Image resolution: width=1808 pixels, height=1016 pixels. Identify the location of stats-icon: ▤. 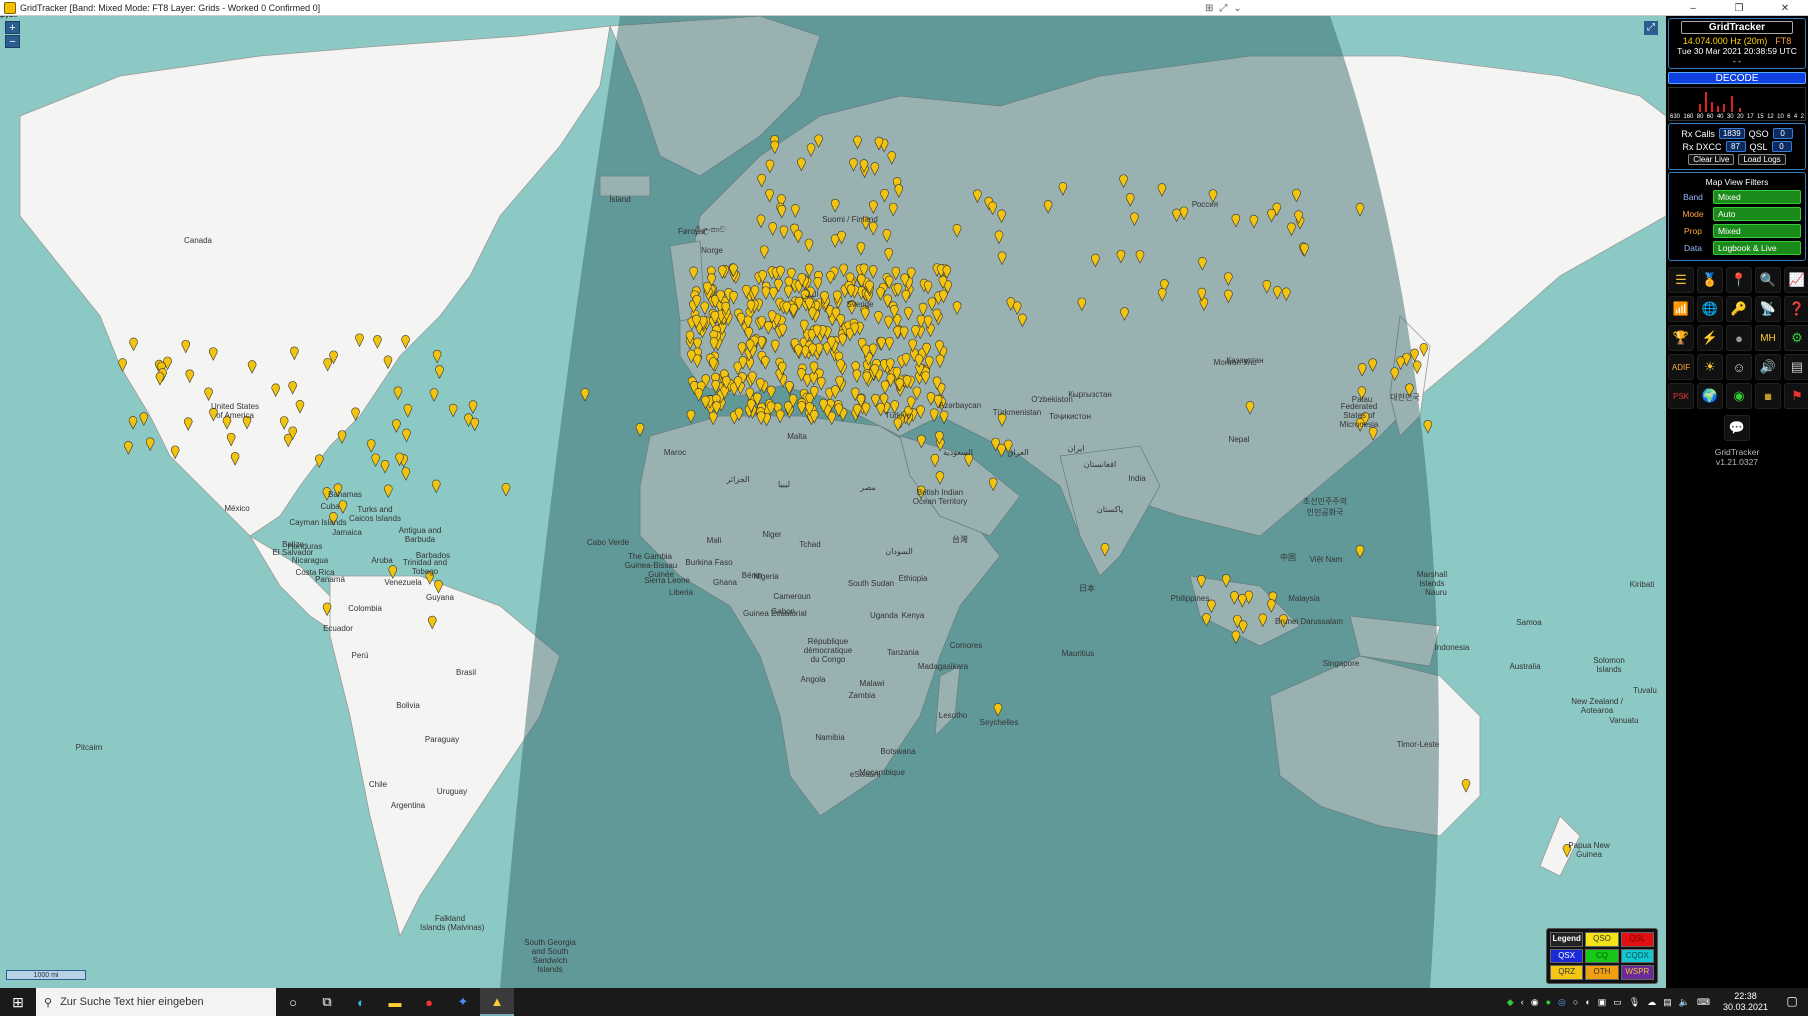
(1796, 367).